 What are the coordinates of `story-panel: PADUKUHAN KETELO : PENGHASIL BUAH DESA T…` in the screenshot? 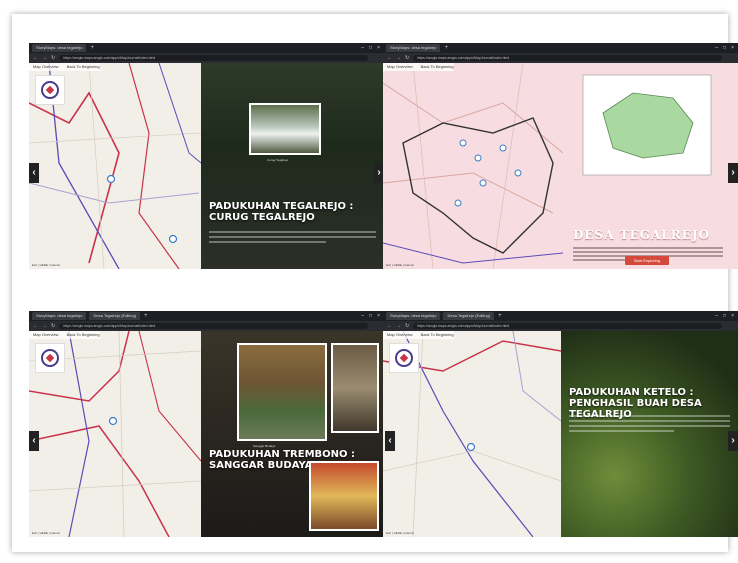 It's located at (649, 434).